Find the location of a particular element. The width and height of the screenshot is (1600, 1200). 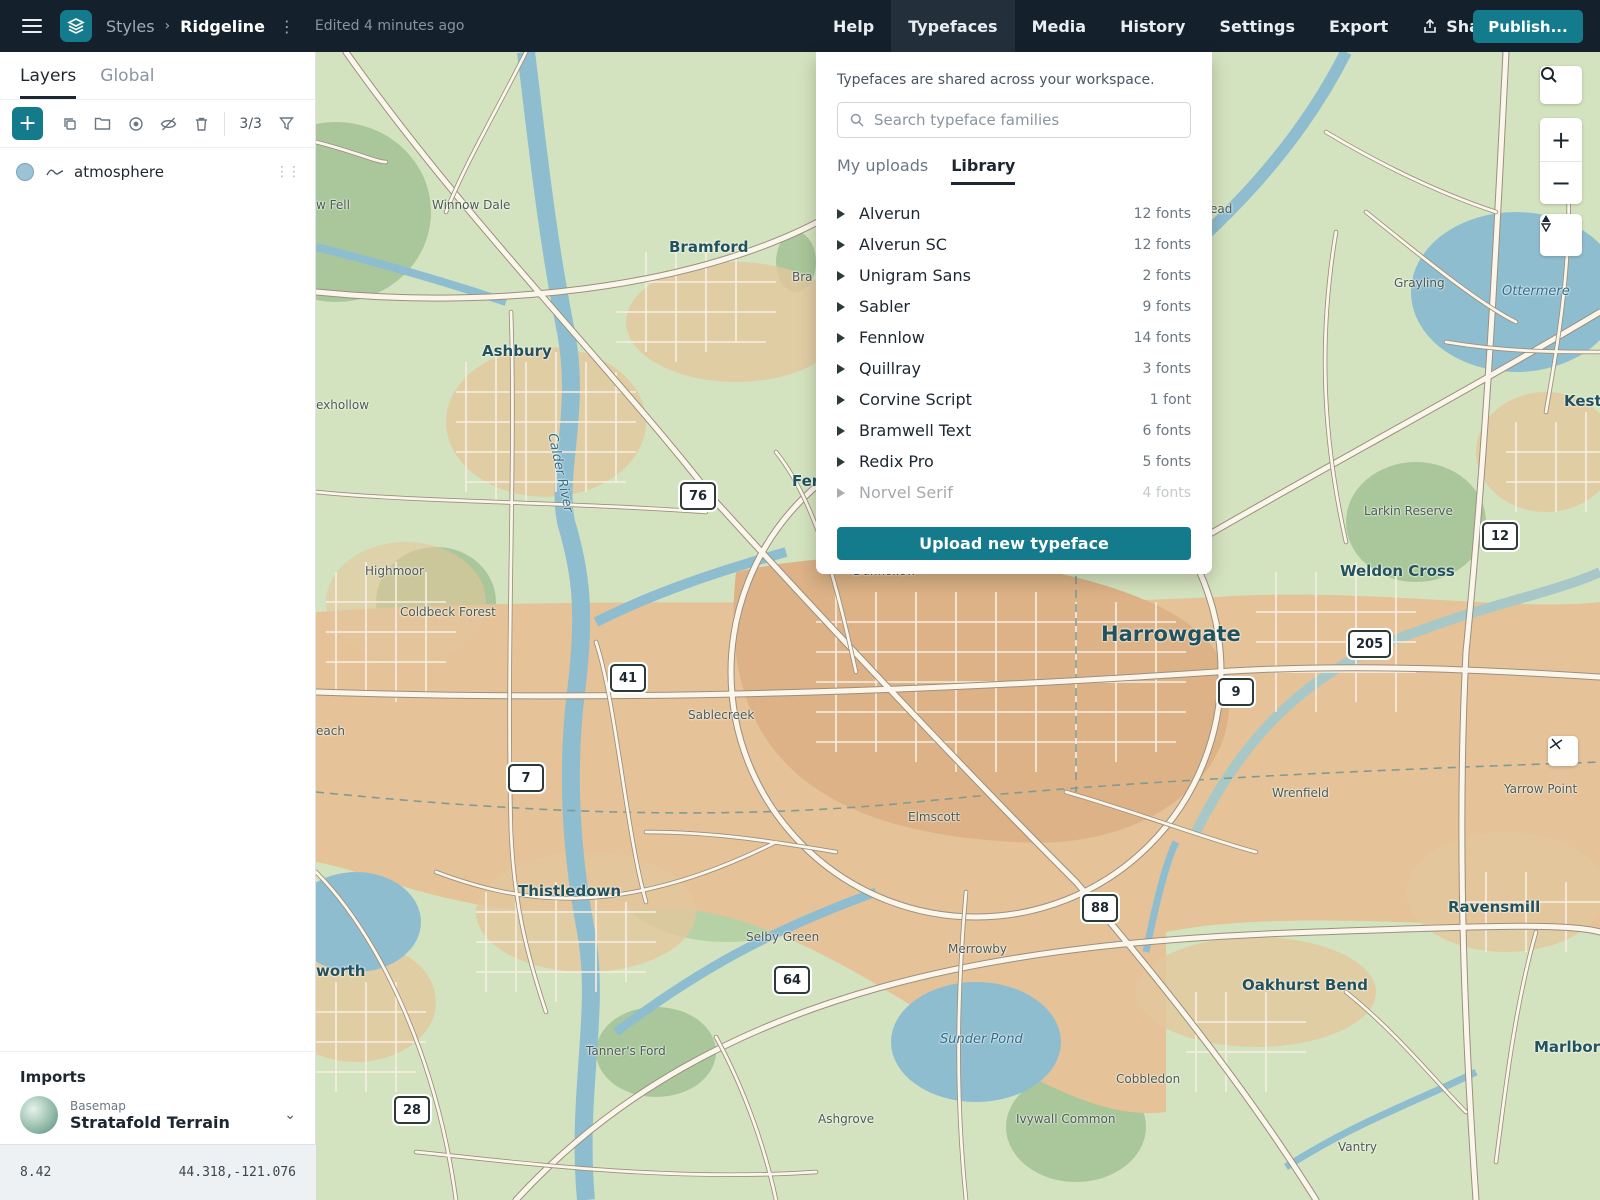

sidebar-tabs: Layers Global is located at coordinates (157, 76).